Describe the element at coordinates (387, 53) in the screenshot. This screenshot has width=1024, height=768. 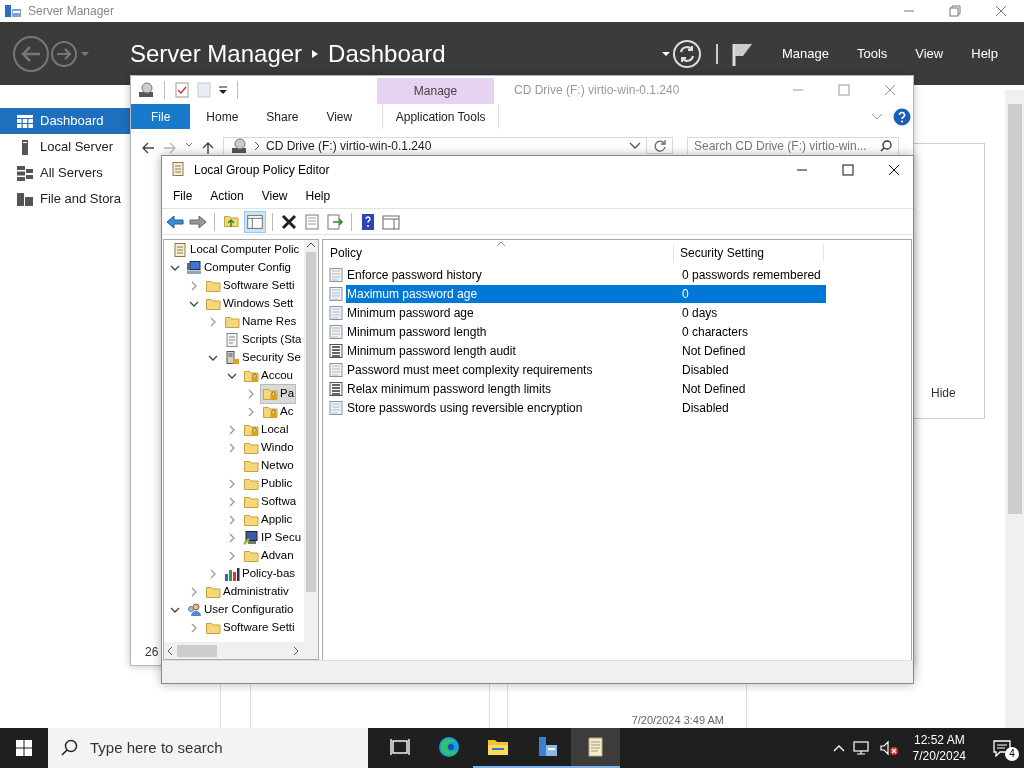
I see `breadcrumb-item: Dashboard` at that location.